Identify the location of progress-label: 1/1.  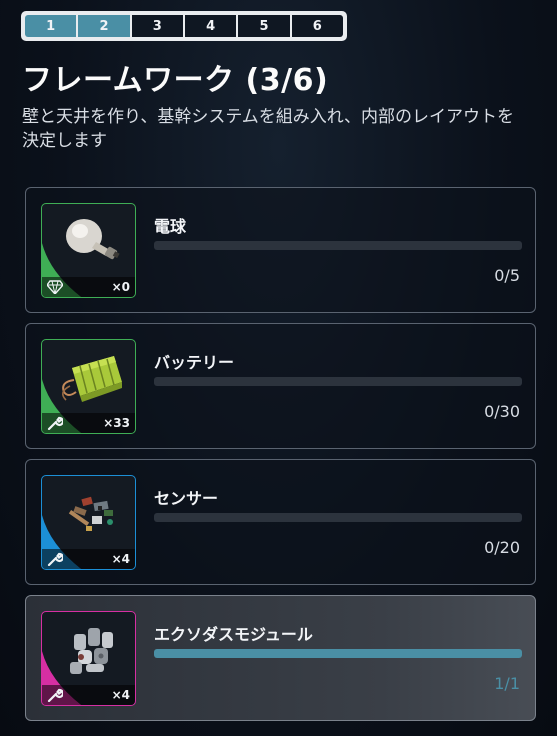
(507, 683).